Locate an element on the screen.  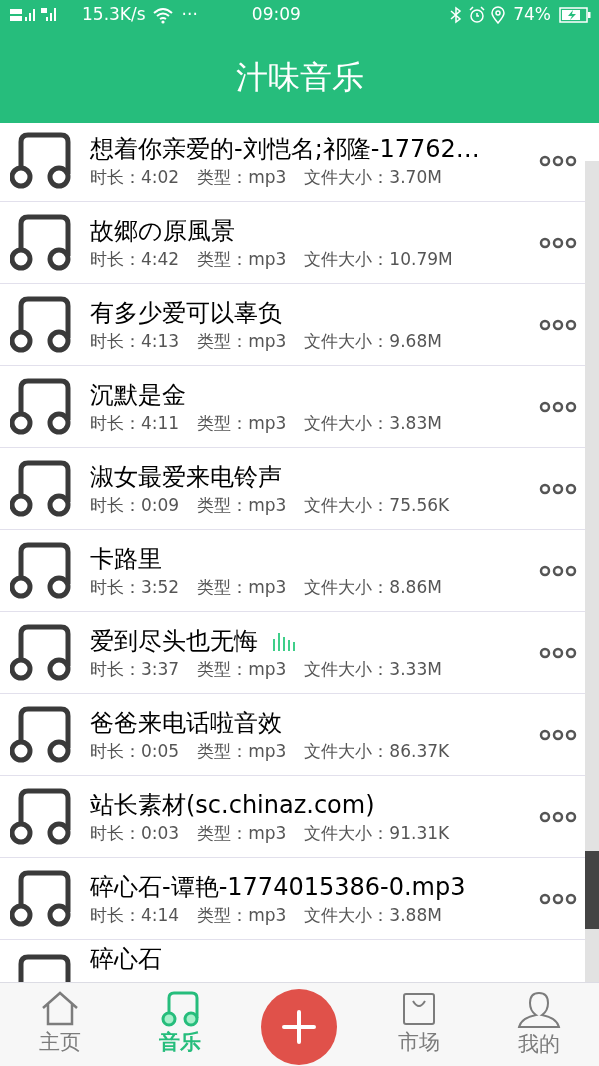
song-title: 爱到尽头也无悔 is located at coordinates (174, 641).